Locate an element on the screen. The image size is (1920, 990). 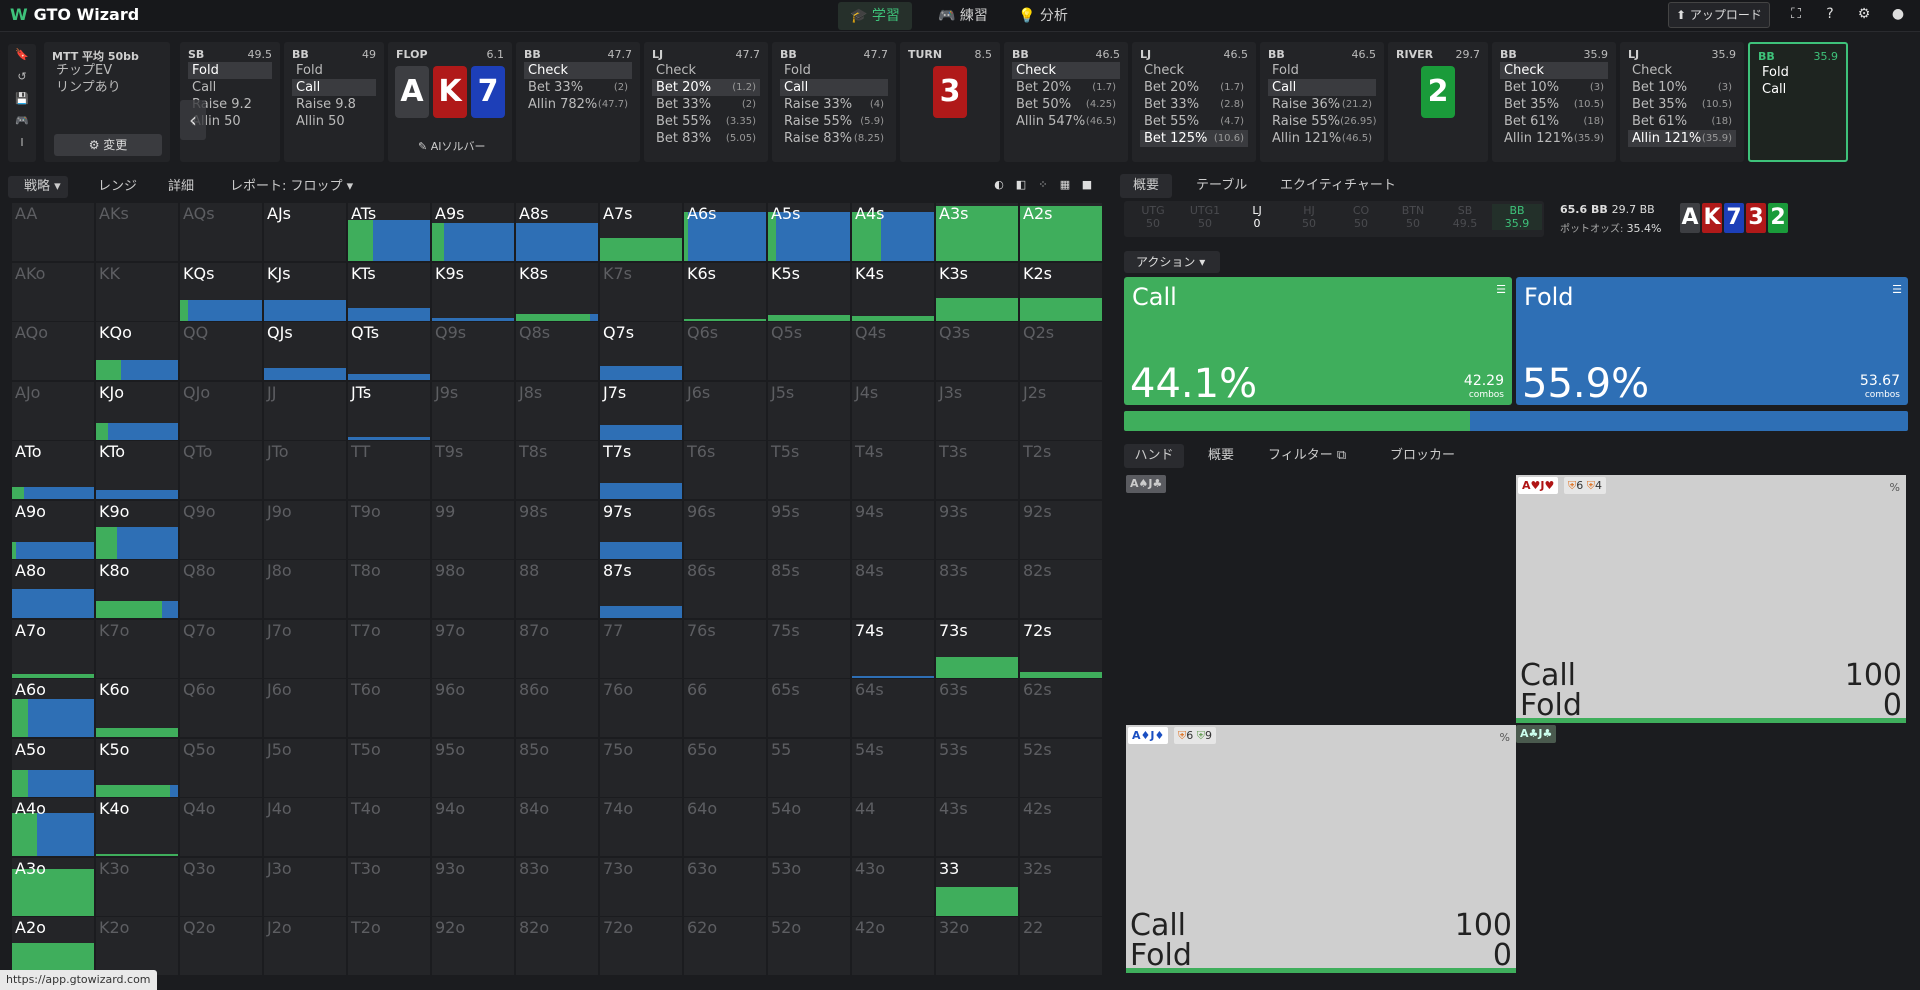
grid-cell-43o: 43o is located at coordinates (893, 886).